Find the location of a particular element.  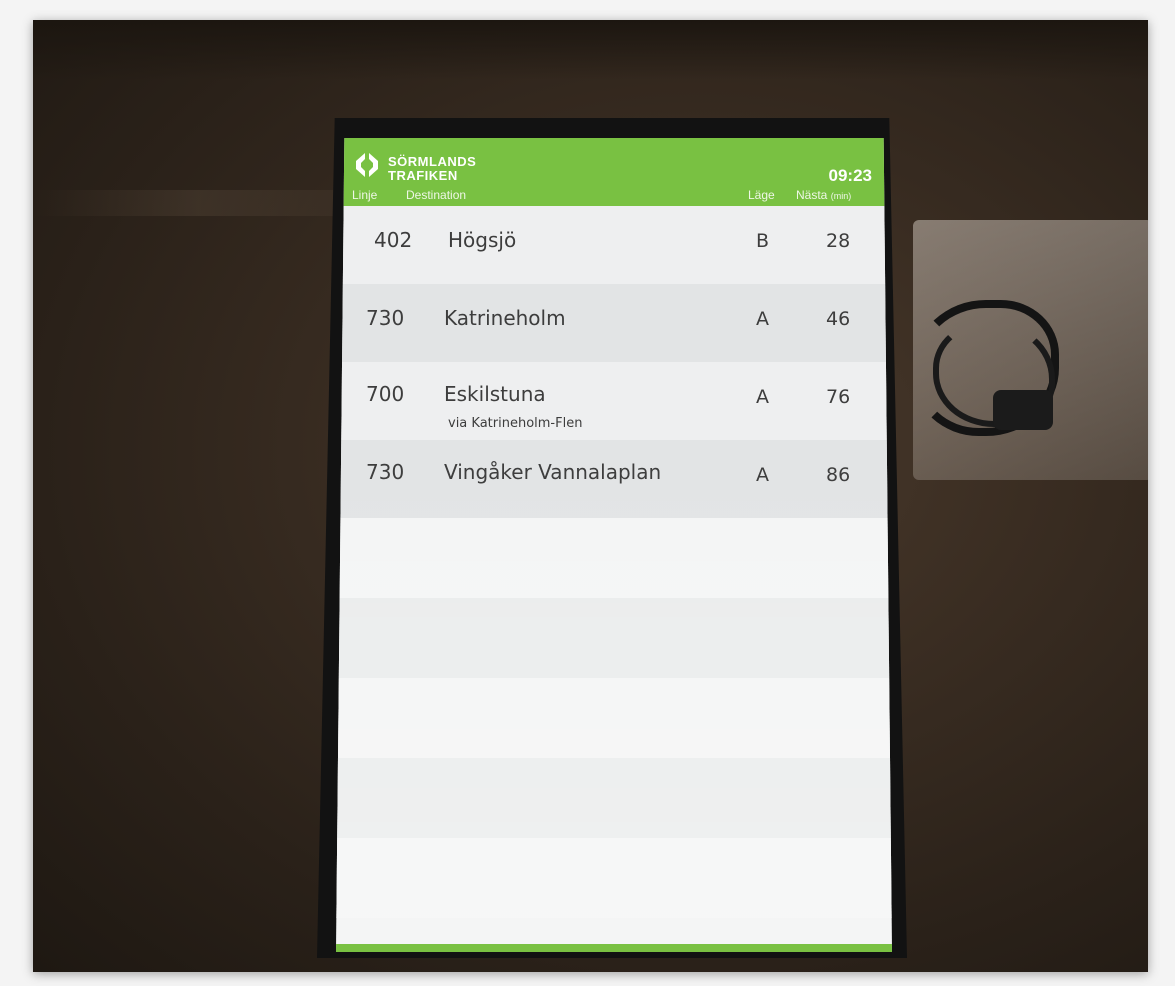

destination-via: via Katrineholm-Flen is located at coordinates (515, 423).